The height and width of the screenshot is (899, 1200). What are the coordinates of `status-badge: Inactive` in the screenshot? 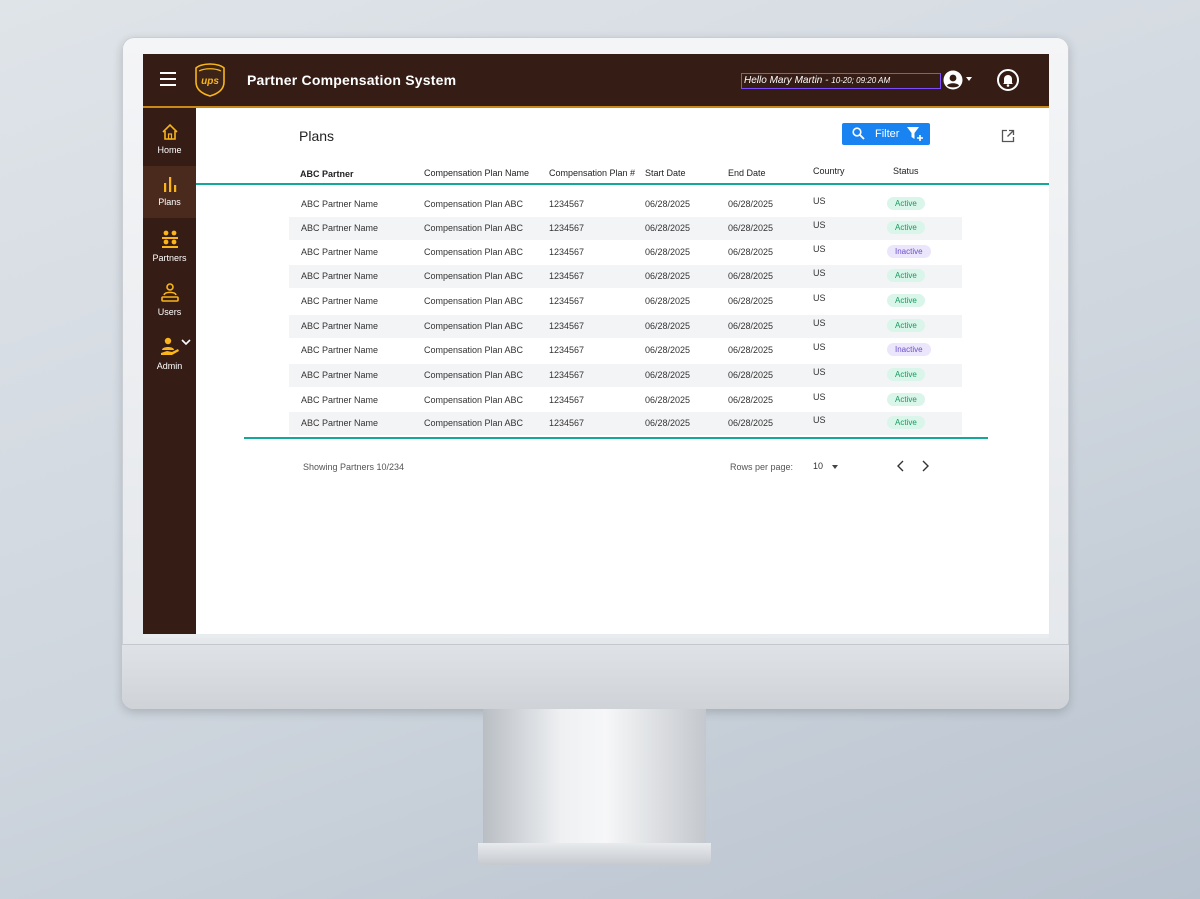 It's located at (909, 251).